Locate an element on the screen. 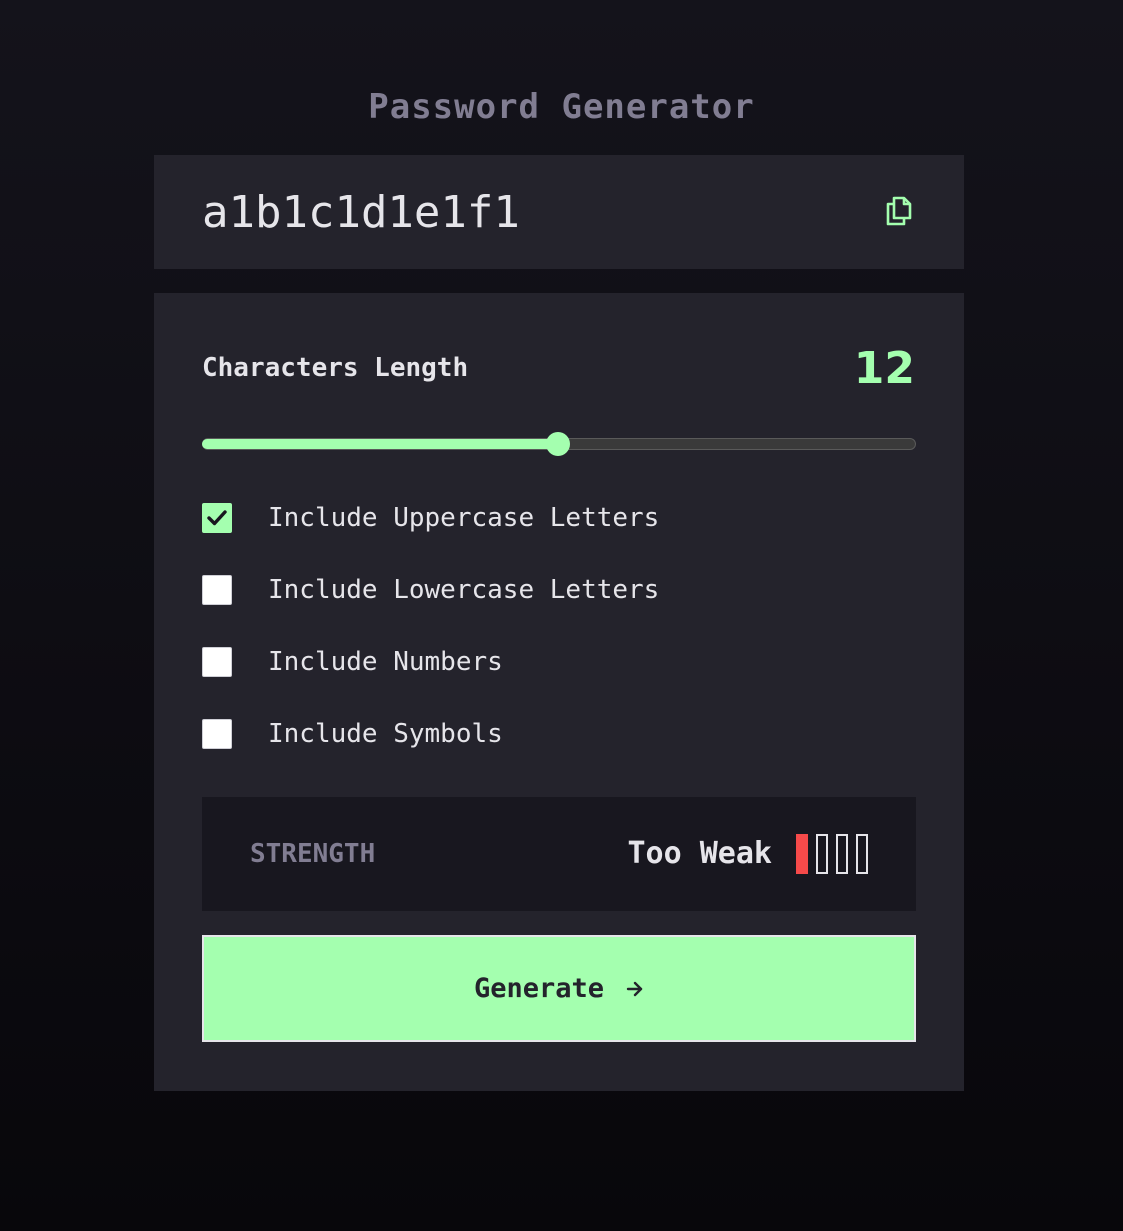 The width and height of the screenshot is (1123, 1231). page-title: Password Generator is located at coordinates (561, 107).